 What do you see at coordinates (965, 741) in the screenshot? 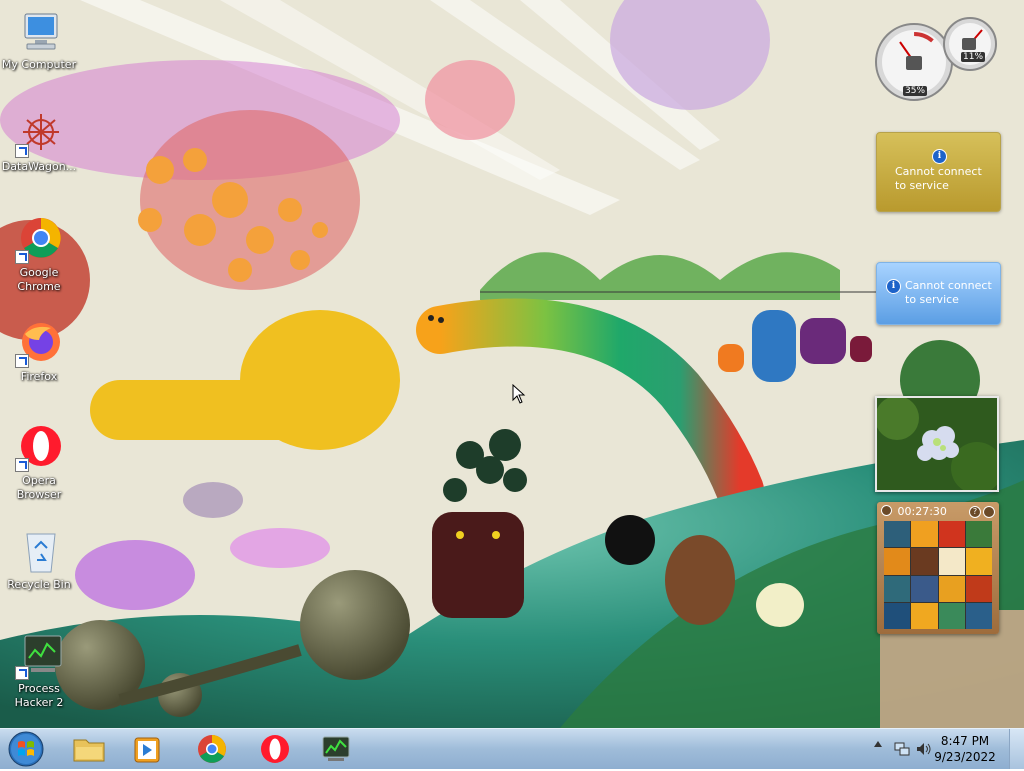
I see `clock-time: 8:47 PM` at bounding box center [965, 741].